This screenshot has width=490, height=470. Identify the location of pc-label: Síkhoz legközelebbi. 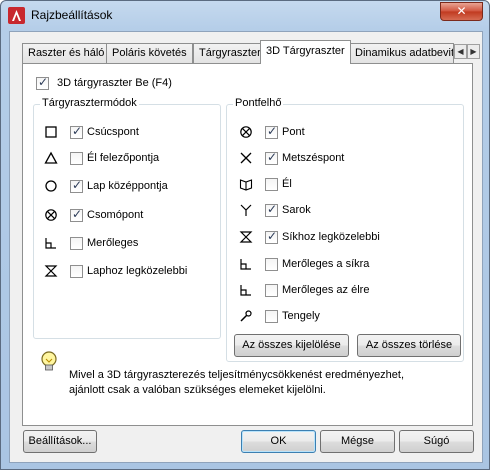
(331, 237).